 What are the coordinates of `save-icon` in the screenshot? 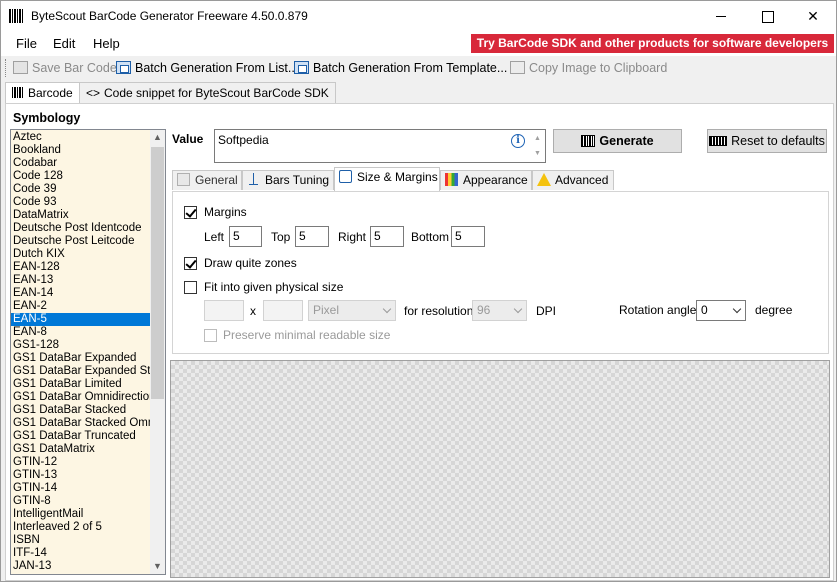 It's located at (20, 67).